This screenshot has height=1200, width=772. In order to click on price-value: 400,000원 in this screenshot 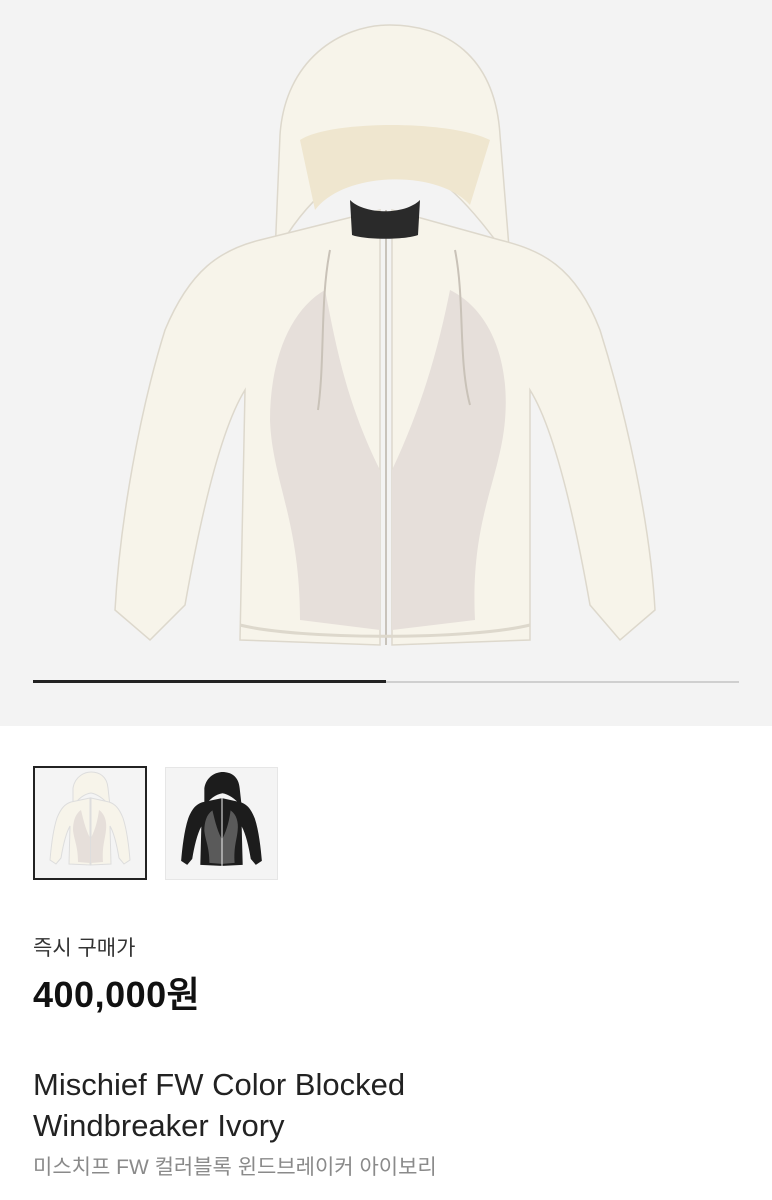, I will do `click(117, 994)`.